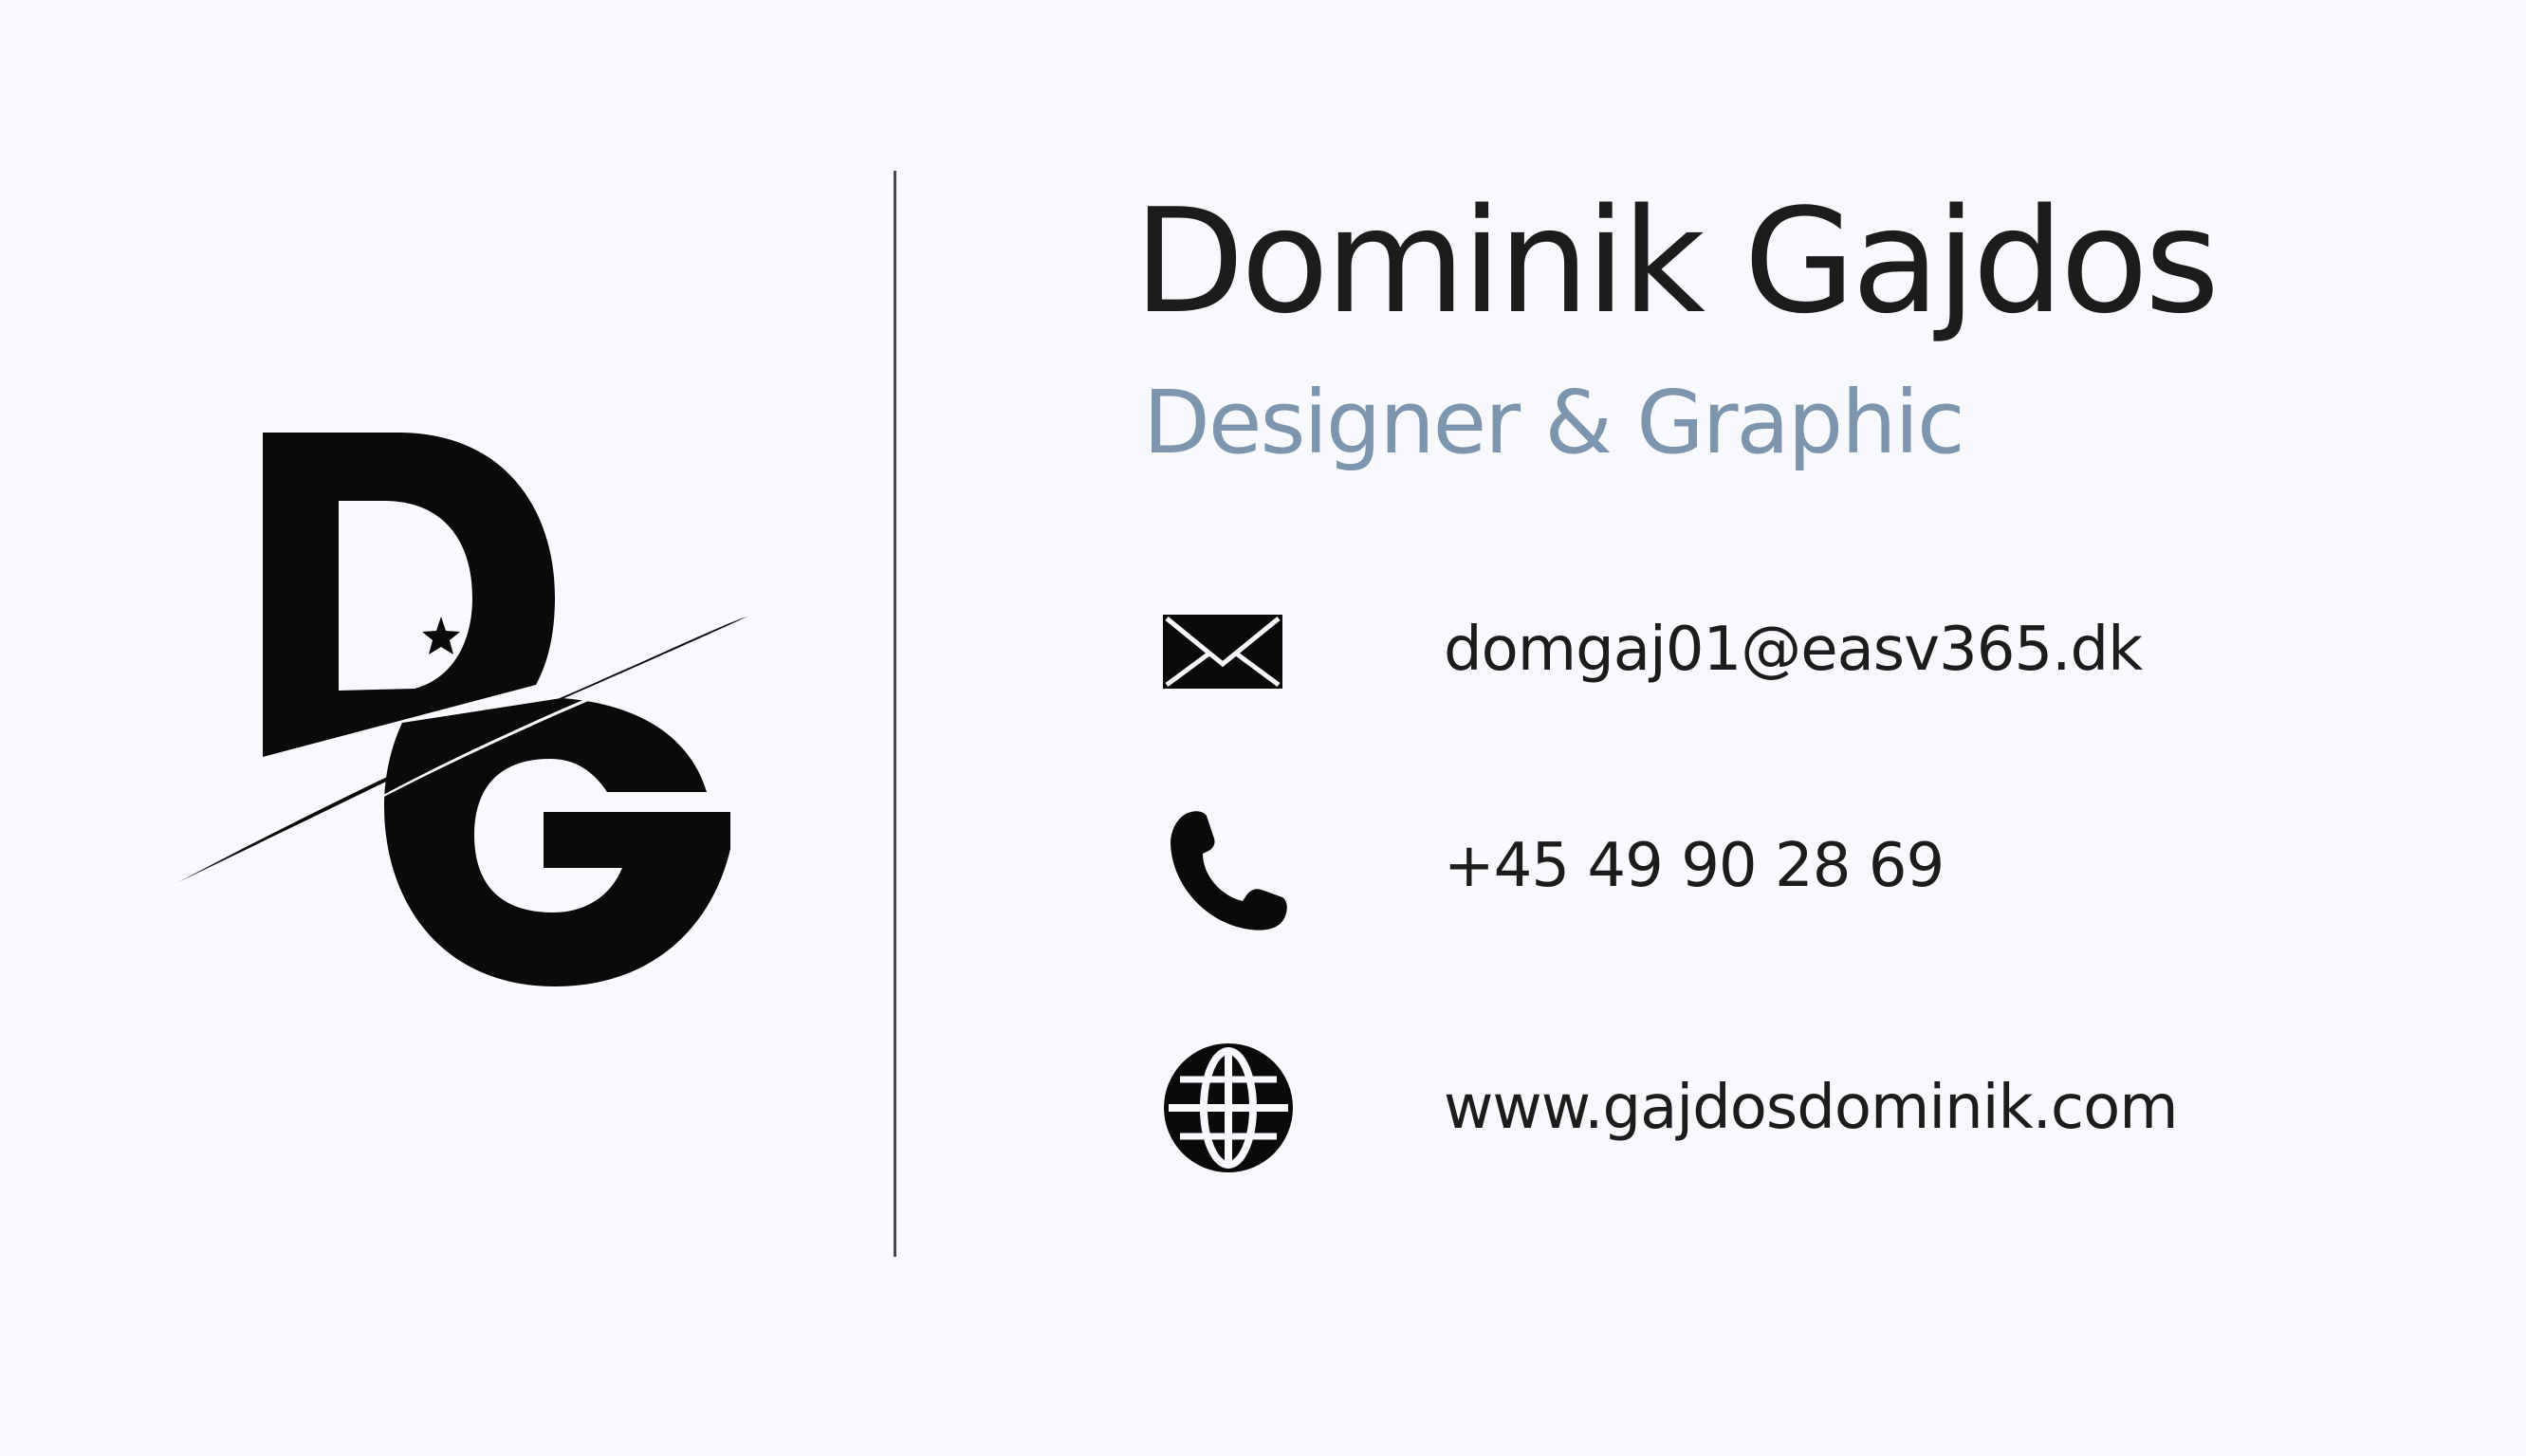  Describe the element at coordinates (1793, 649) in the screenshot. I see `email-link: domgaj01@easv365.dk` at that location.